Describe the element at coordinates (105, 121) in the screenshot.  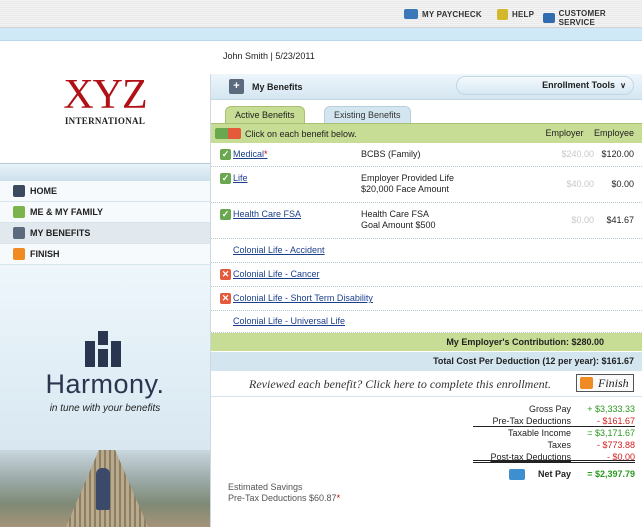
I see `logo-sub-text: INTERNATIONAL` at that location.